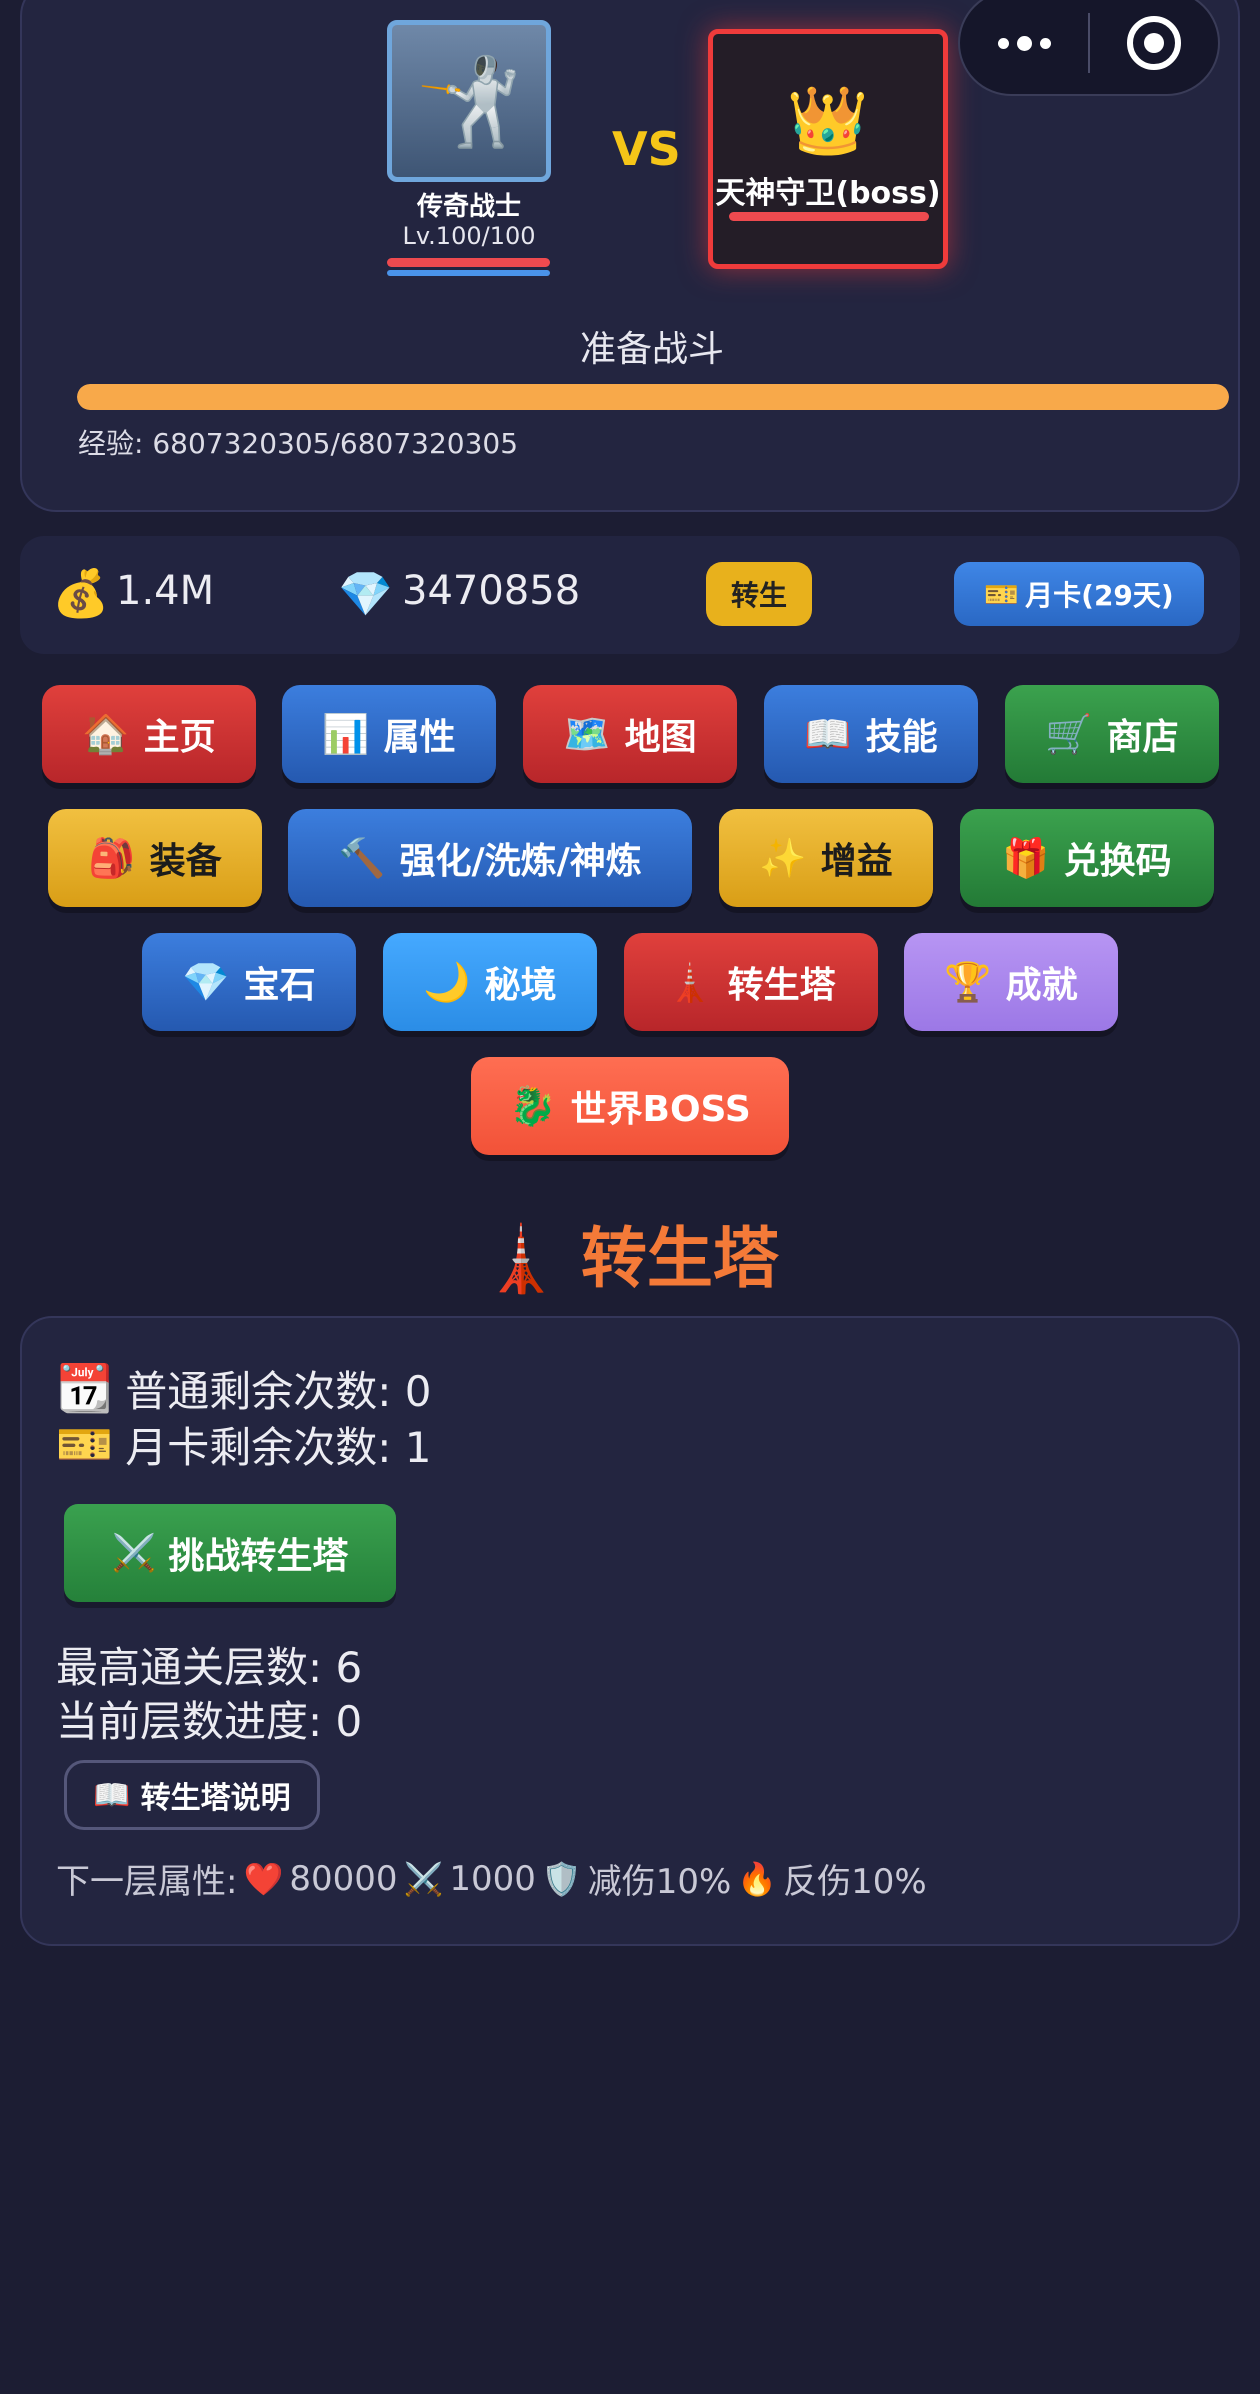 Image resolution: width=1260 pixels, height=2394 pixels. I want to click on player-name: 传奇战士, so click(468, 207).